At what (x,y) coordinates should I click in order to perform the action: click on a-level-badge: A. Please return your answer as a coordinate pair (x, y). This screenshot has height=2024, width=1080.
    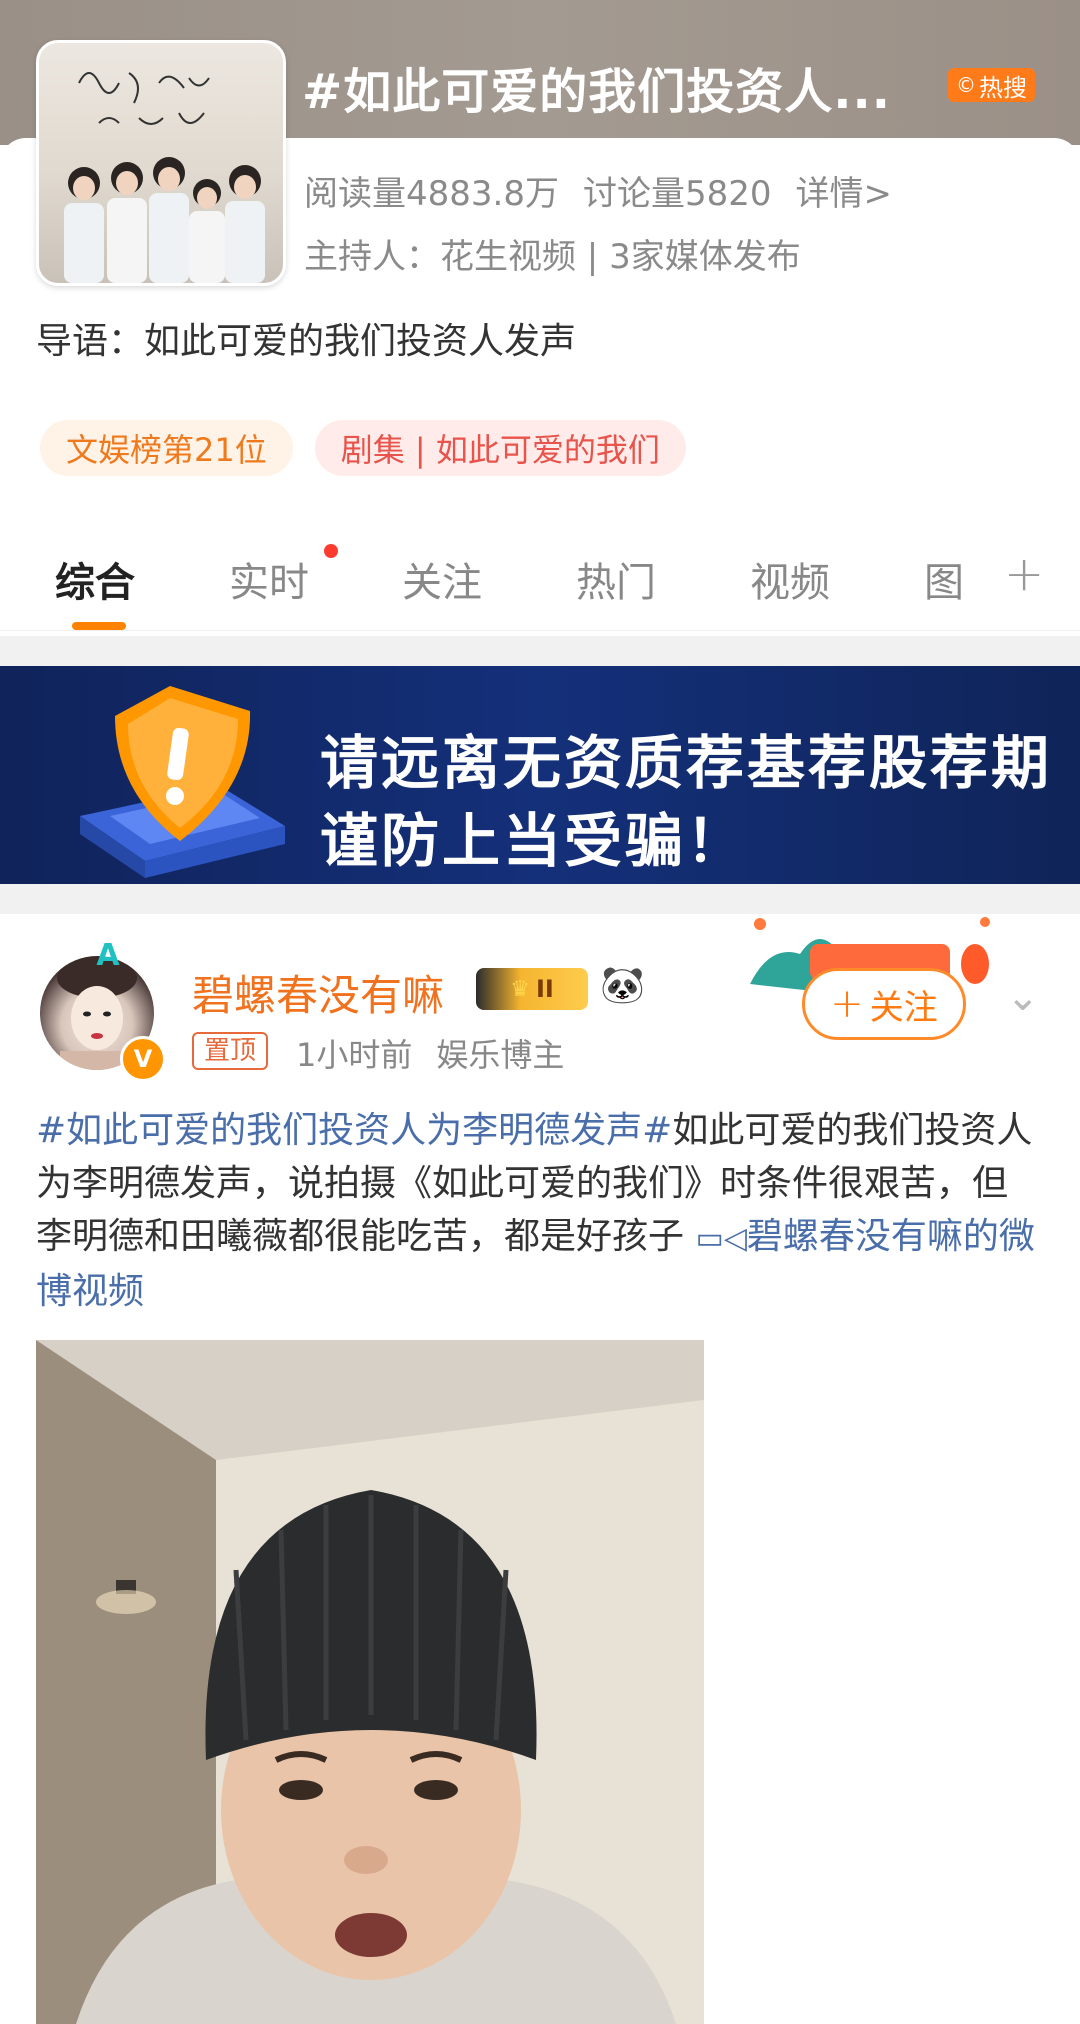
    Looking at the image, I should click on (108, 955).